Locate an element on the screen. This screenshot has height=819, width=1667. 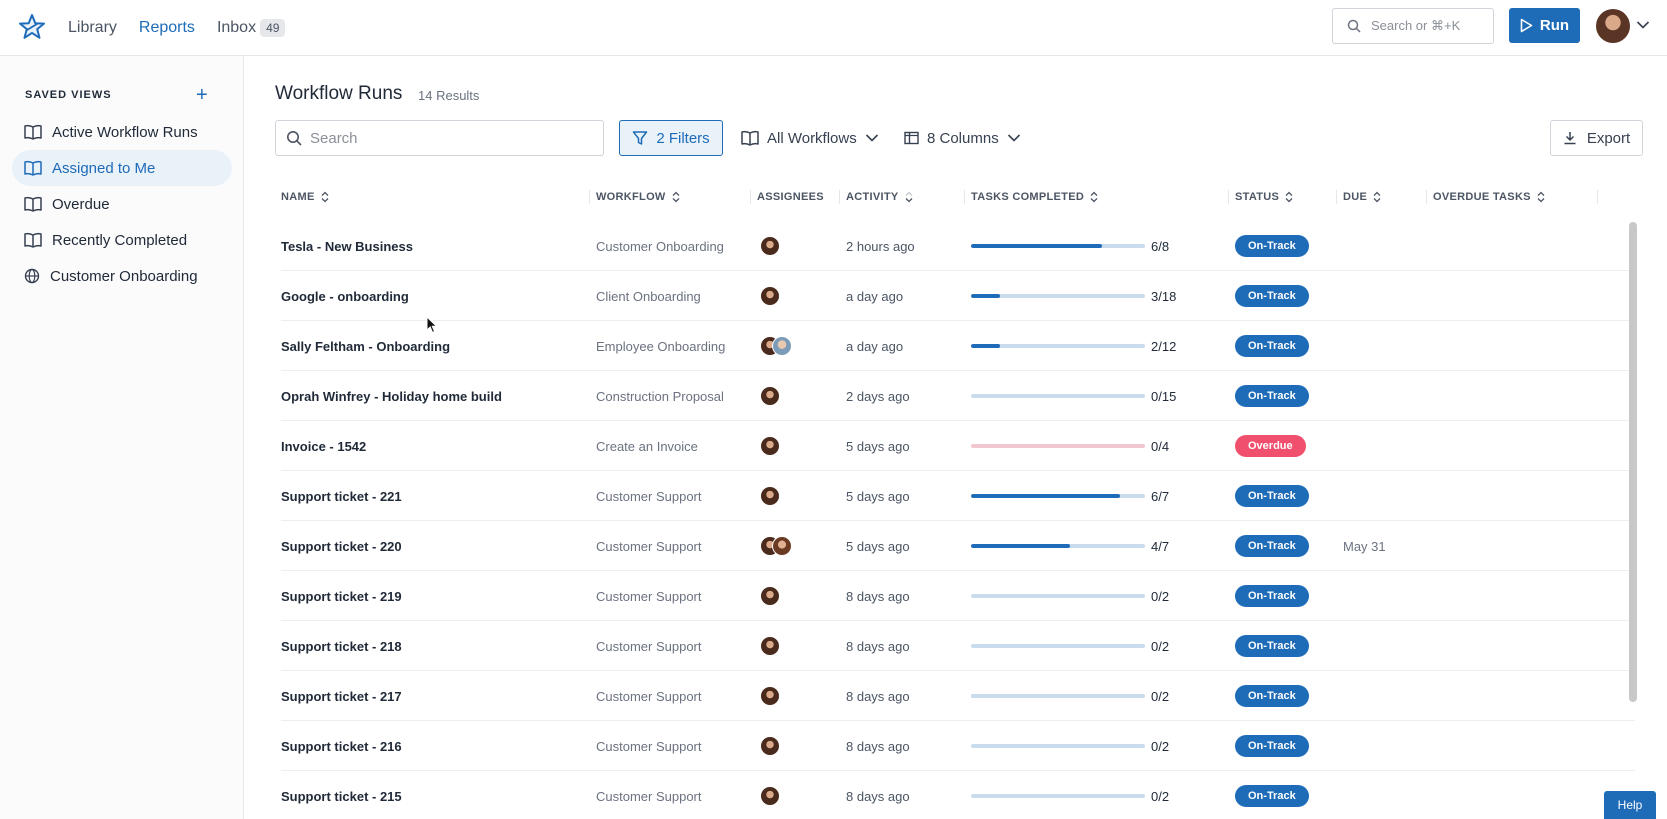
column-header-activity: ACTIVITY is located at coordinates (879, 197).